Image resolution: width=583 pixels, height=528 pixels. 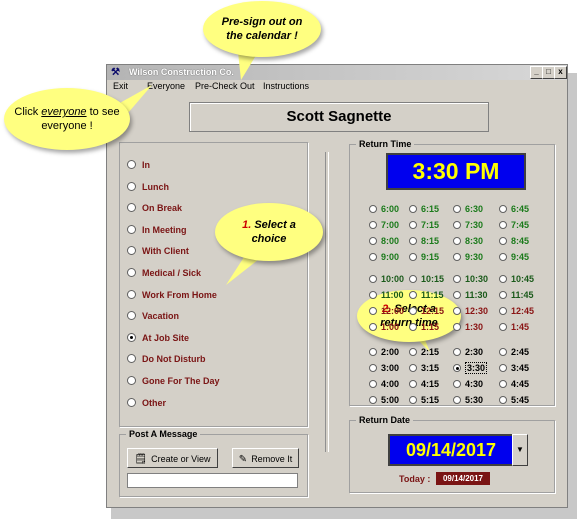 I want to click on callout-everyone-pre: Click, so click(x=26, y=112).